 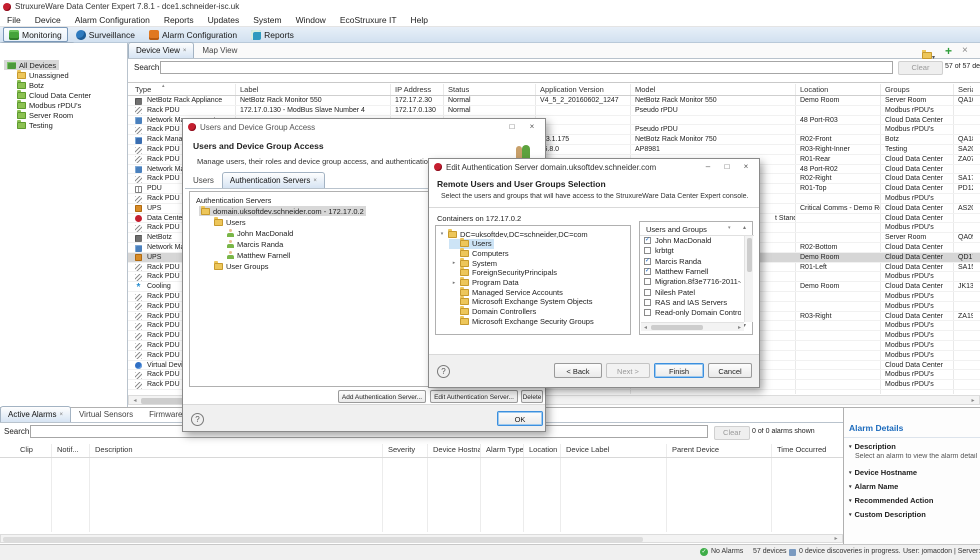 I want to click on menu-file: File, so click(x=14, y=20).